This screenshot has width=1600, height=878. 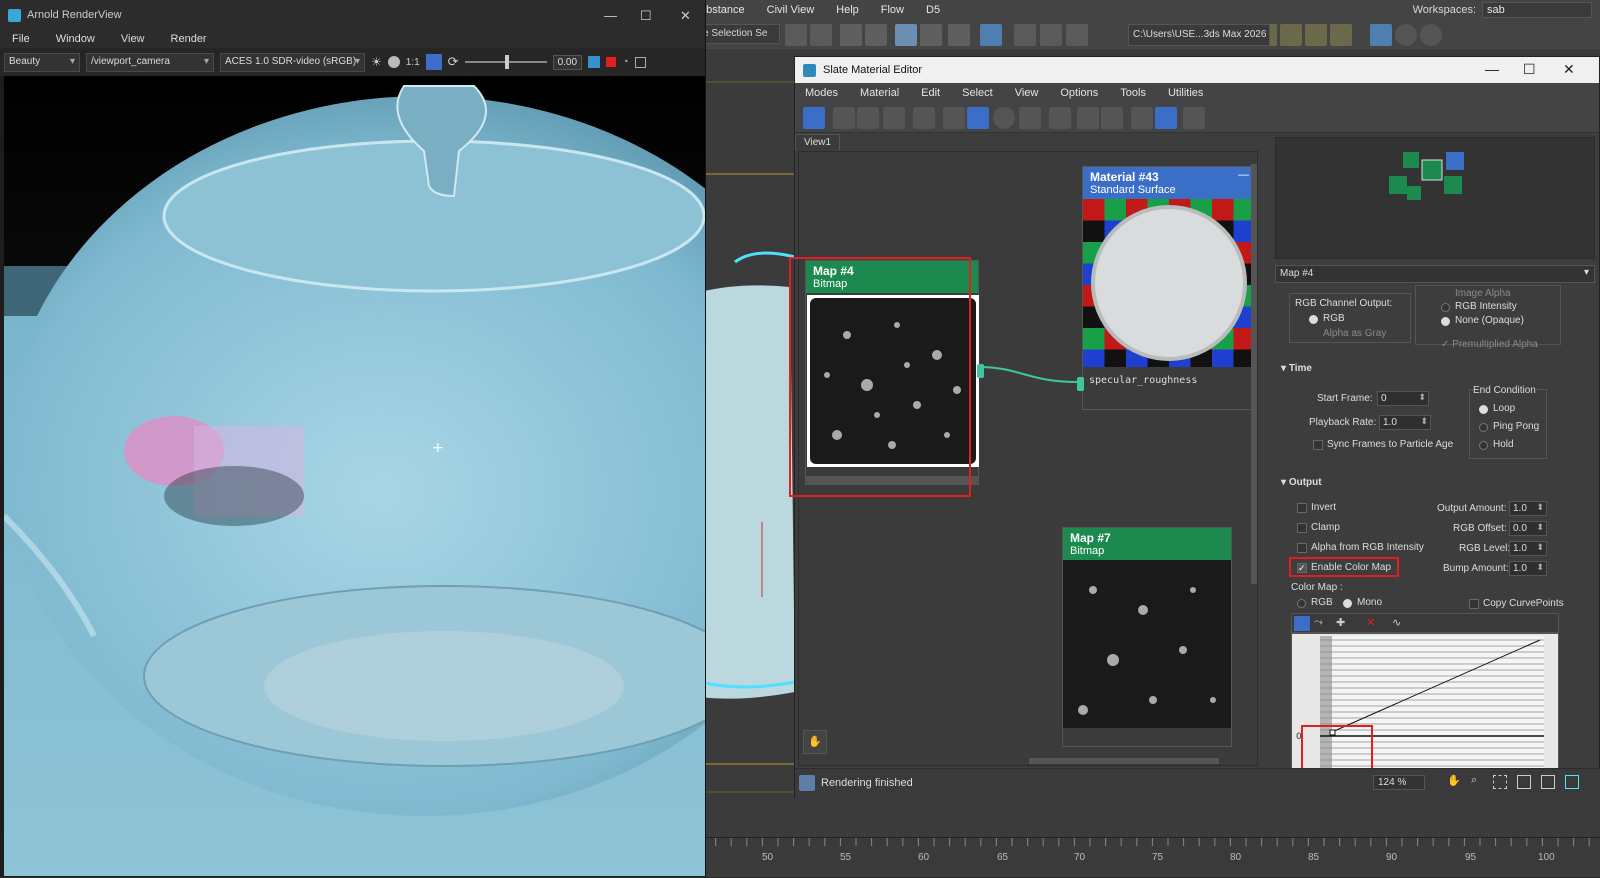 What do you see at coordinates (1347, 603) in the screenshot?
I see `color-map-mono-radio` at bounding box center [1347, 603].